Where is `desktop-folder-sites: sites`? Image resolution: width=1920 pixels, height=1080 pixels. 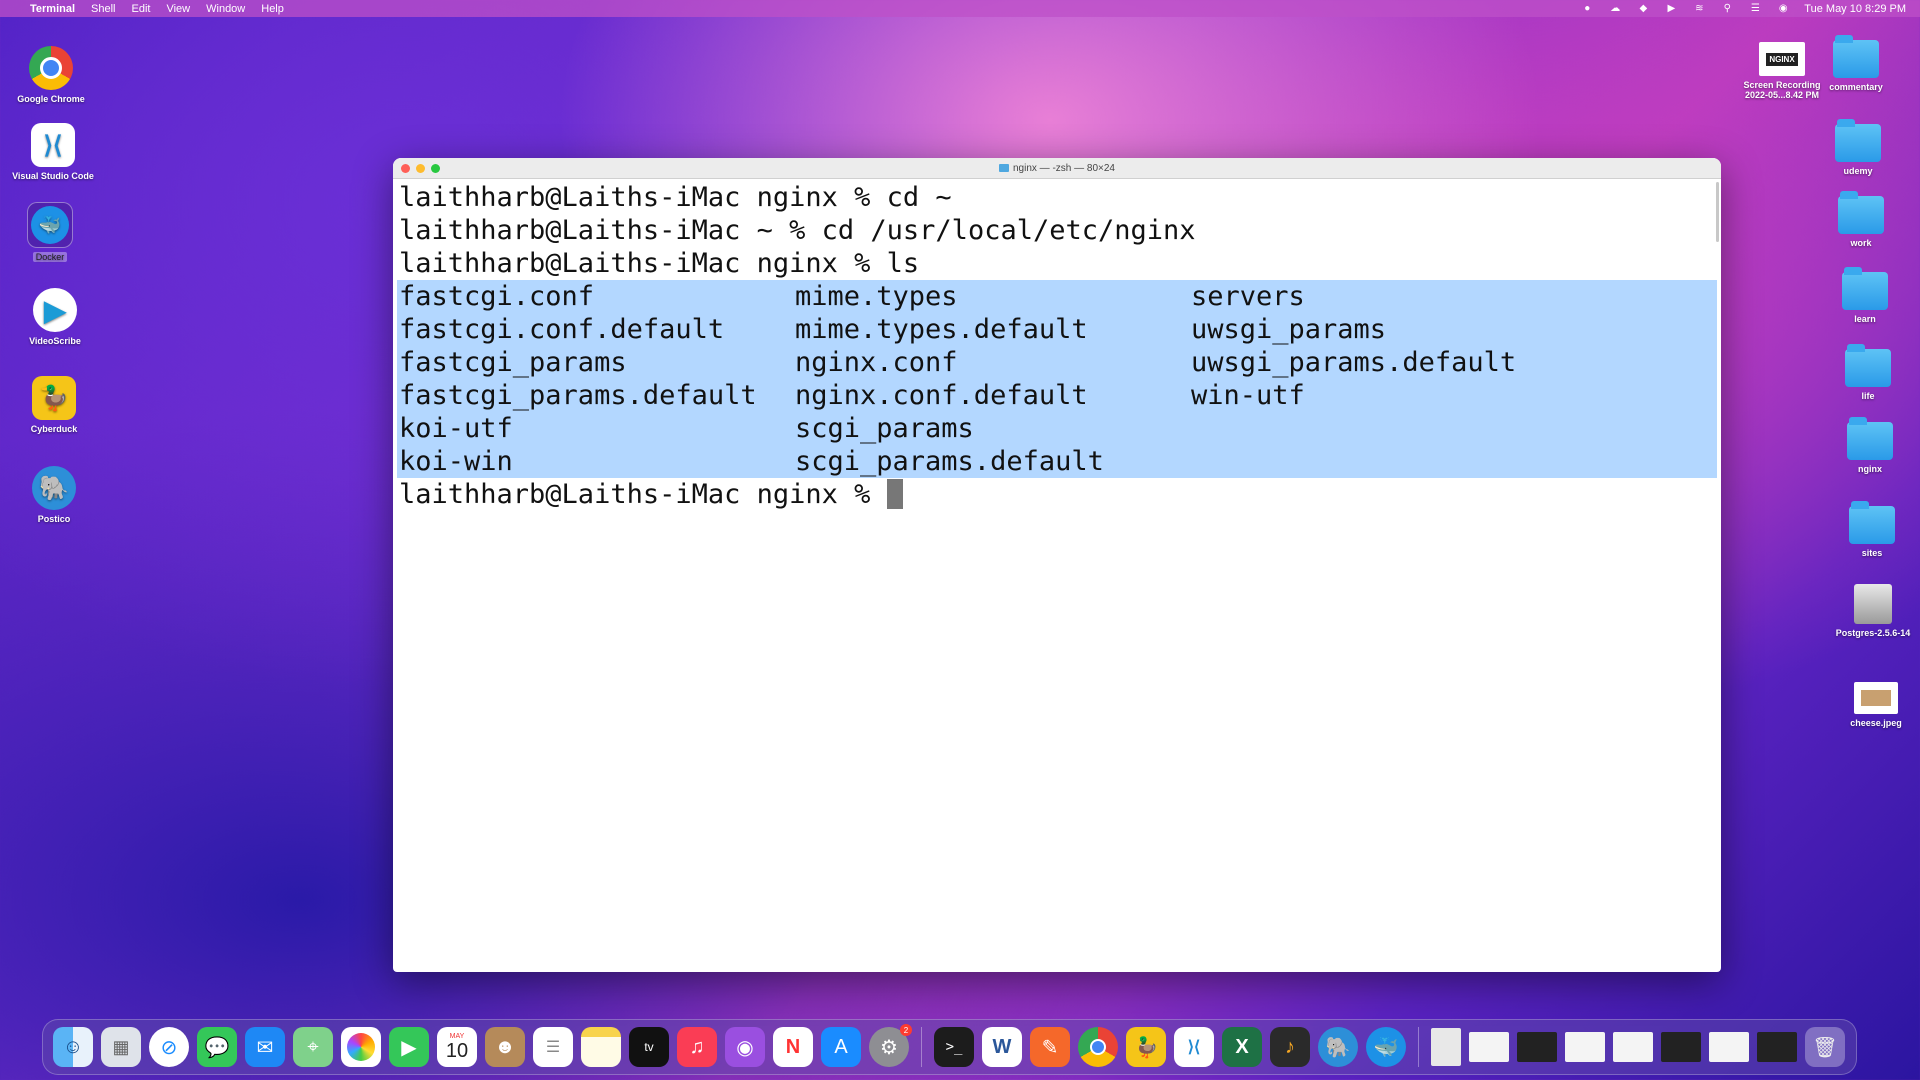 desktop-folder-sites: sites is located at coordinates (1871, 529).